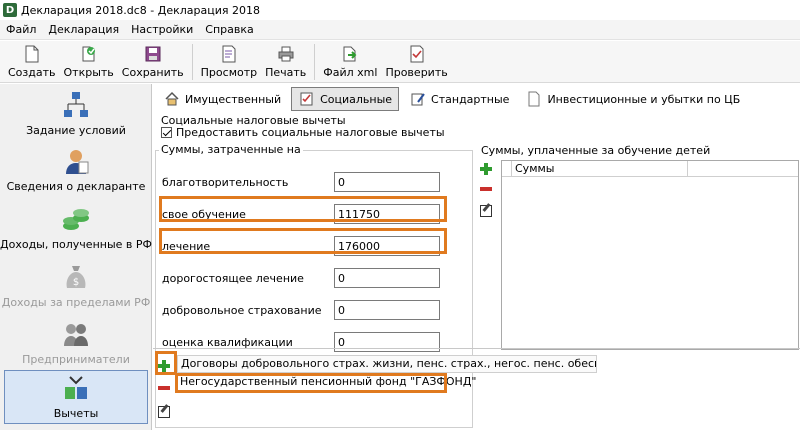  I want to click on menu-bar: Файл Декларация Настройки Справка, so click(400, 30).